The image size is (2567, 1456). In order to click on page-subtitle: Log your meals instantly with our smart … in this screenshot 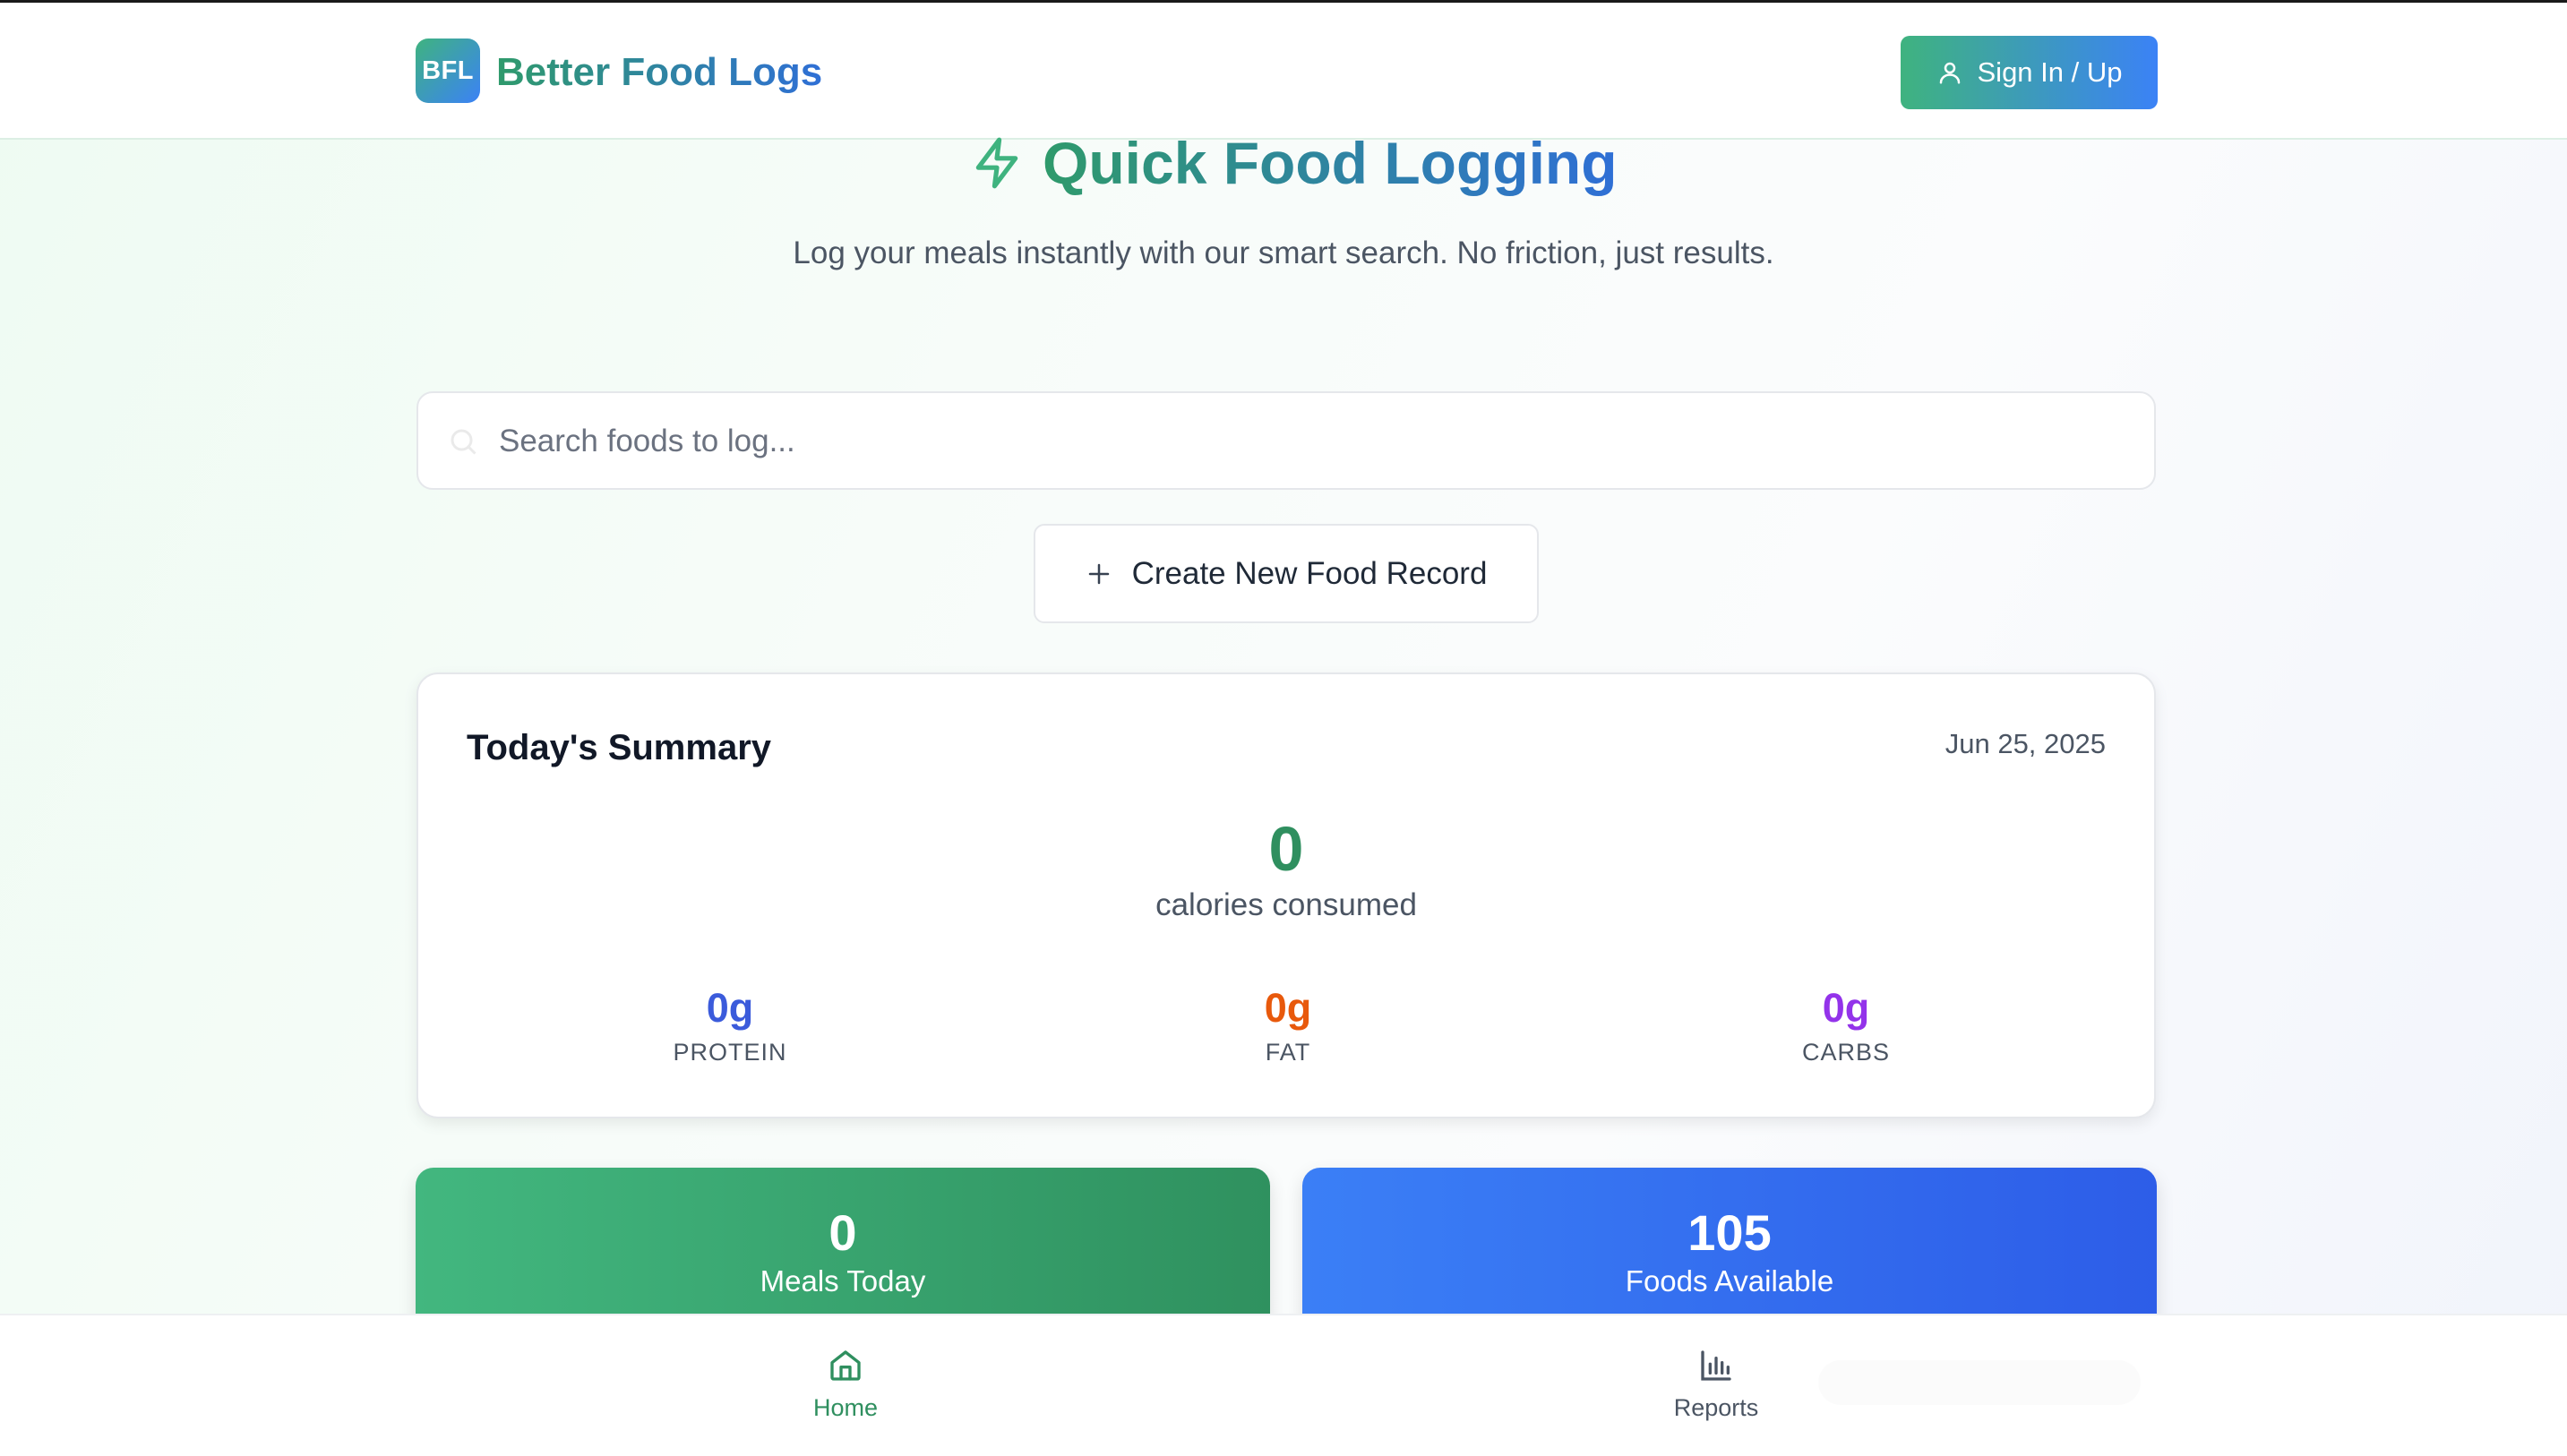, I will do `click(1283, 253)`.